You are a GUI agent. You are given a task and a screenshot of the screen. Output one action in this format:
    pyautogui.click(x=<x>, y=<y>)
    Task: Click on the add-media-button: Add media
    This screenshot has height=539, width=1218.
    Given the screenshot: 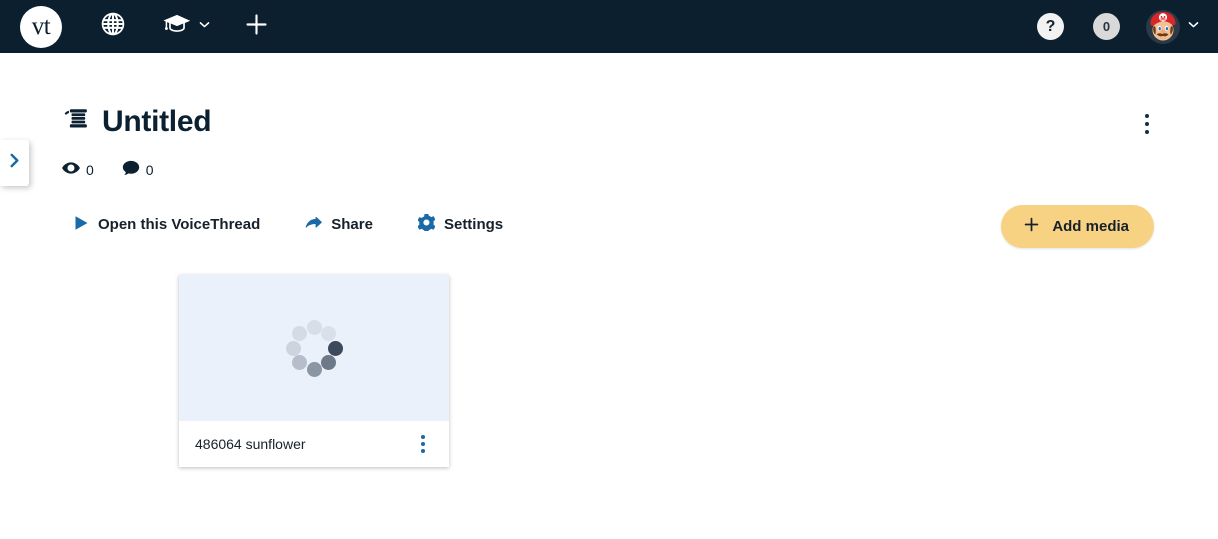 What is the action you would take?
    pyautogui.click(x=1077, y=226)
    